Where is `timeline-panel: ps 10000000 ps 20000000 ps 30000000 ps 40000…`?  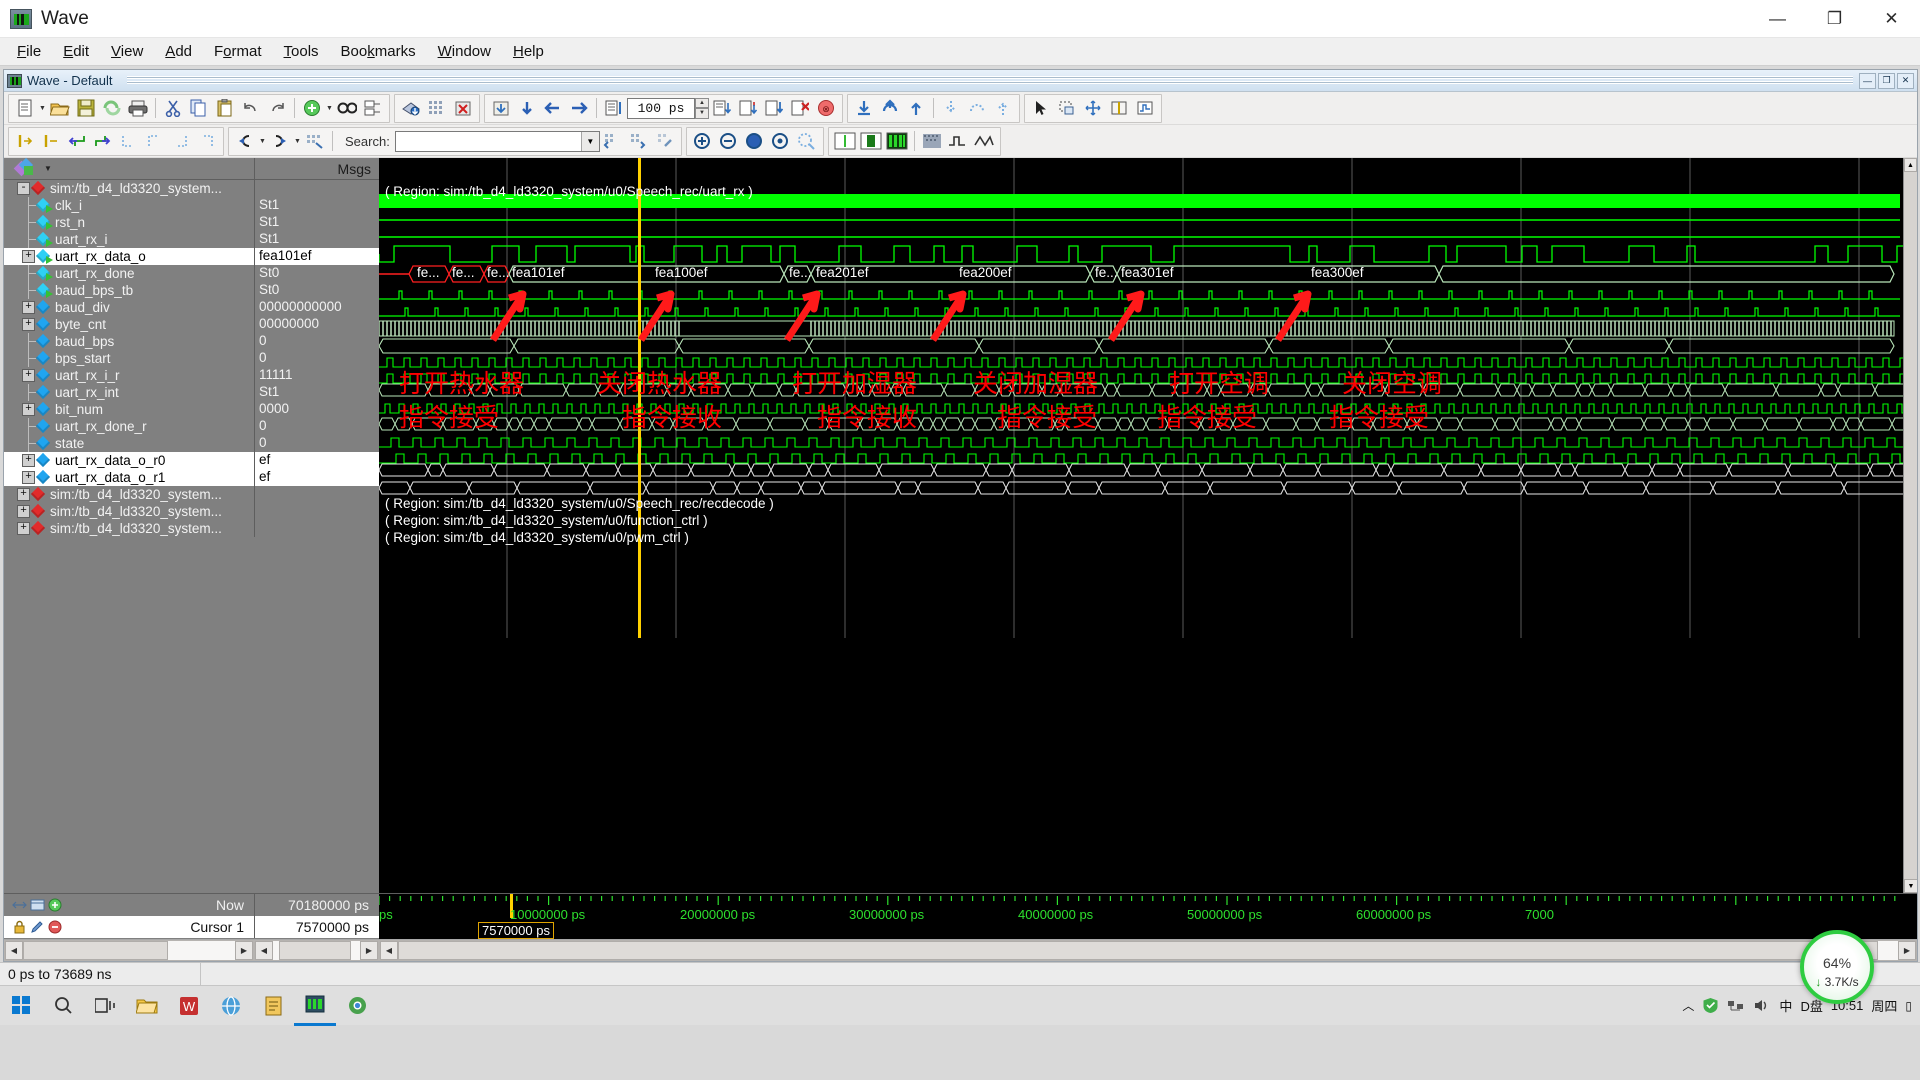
timeline-panel: ps 10000000 ps 20000000 ps 30000000 ps 40000… is located at coordinates (1148, 916).